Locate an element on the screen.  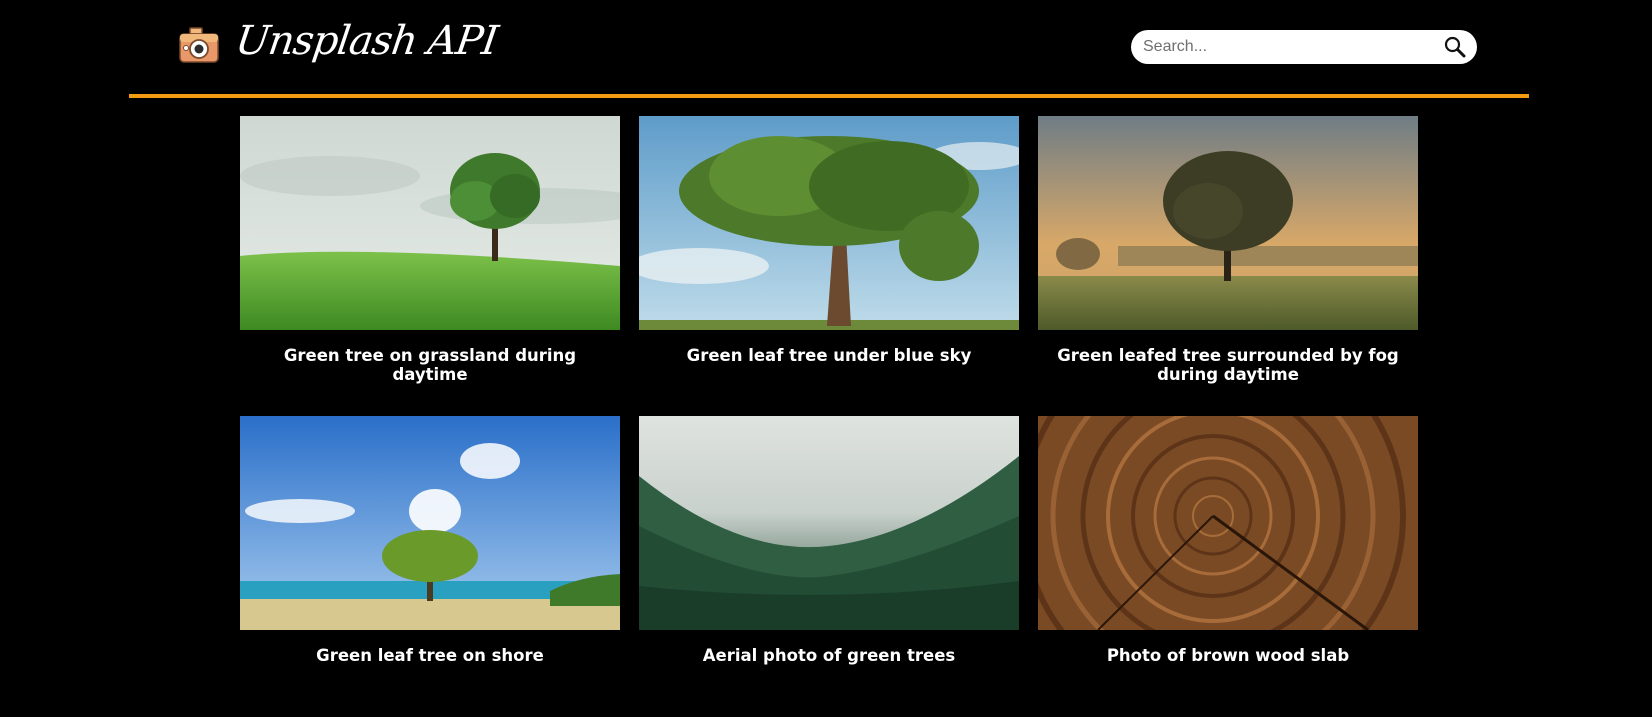
gallery-card: Green leaf tree on shore is located at coordinates (430, 540).